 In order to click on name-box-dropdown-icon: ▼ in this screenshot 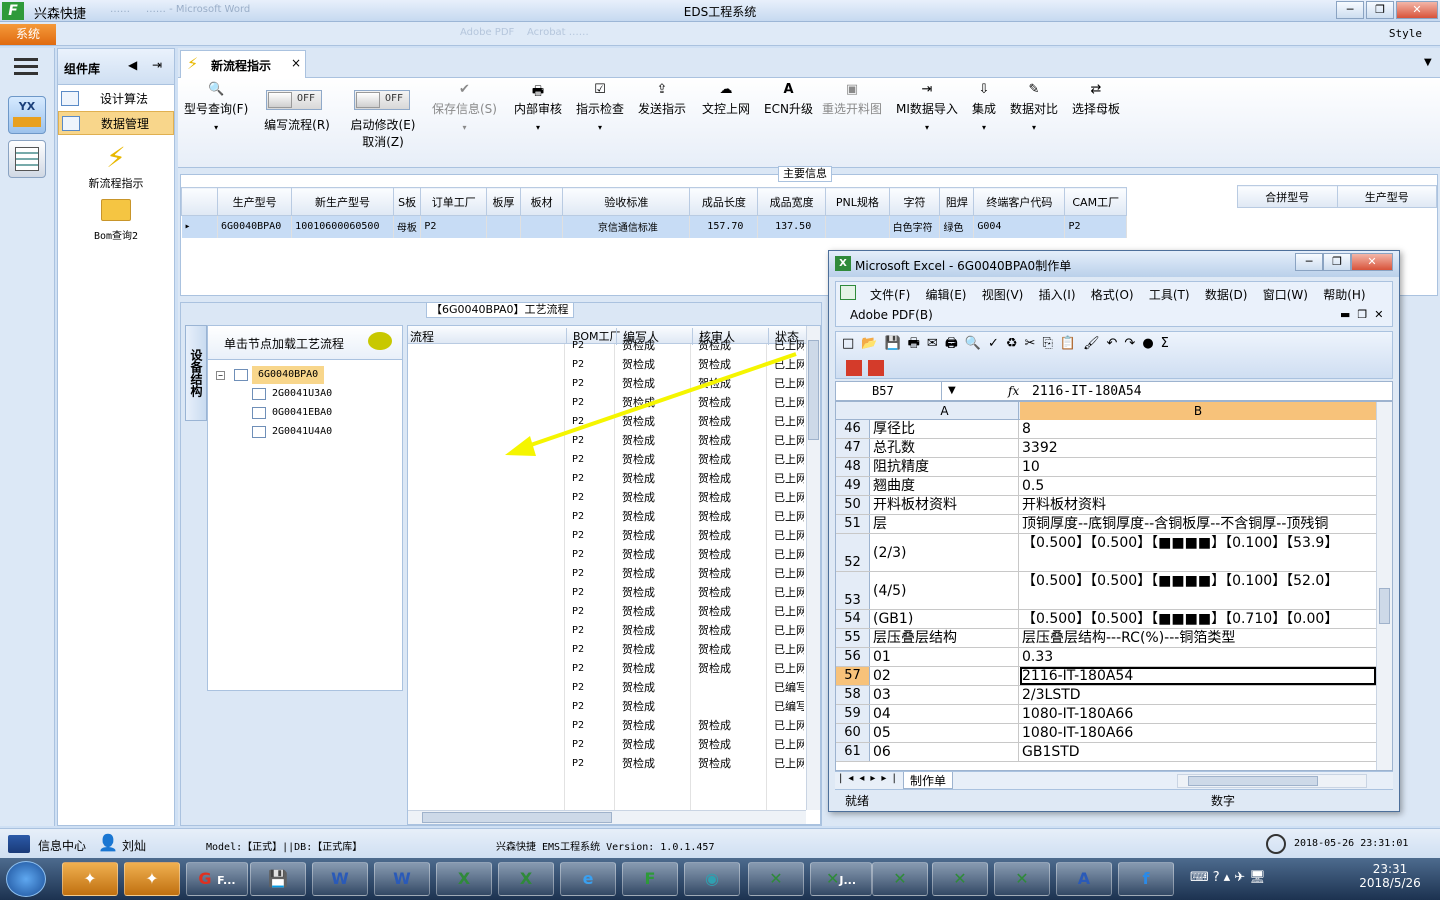, I will do `click(952, 390)`.